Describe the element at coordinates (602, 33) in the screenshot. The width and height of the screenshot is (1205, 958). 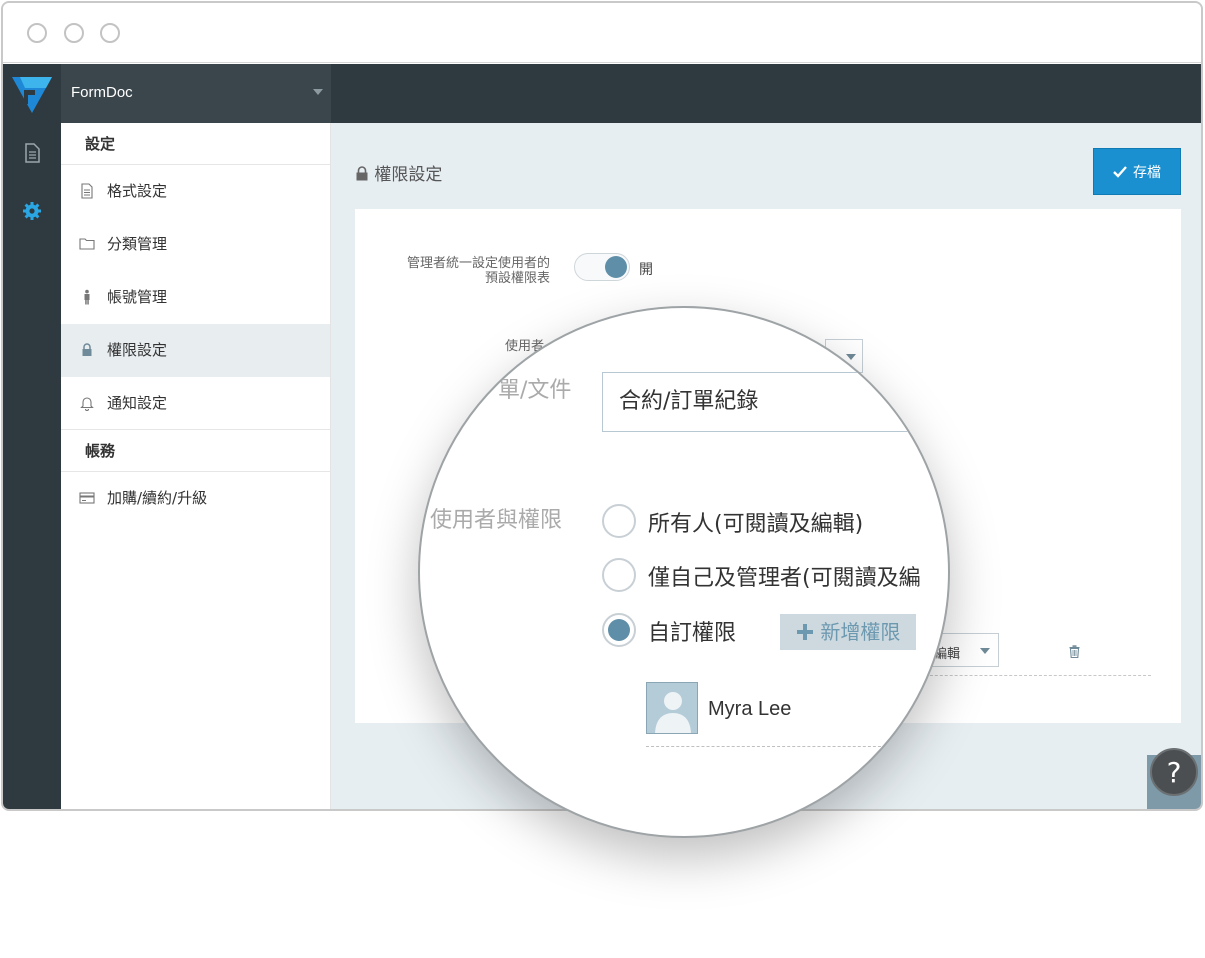
I see `window-titlebar` at that location.